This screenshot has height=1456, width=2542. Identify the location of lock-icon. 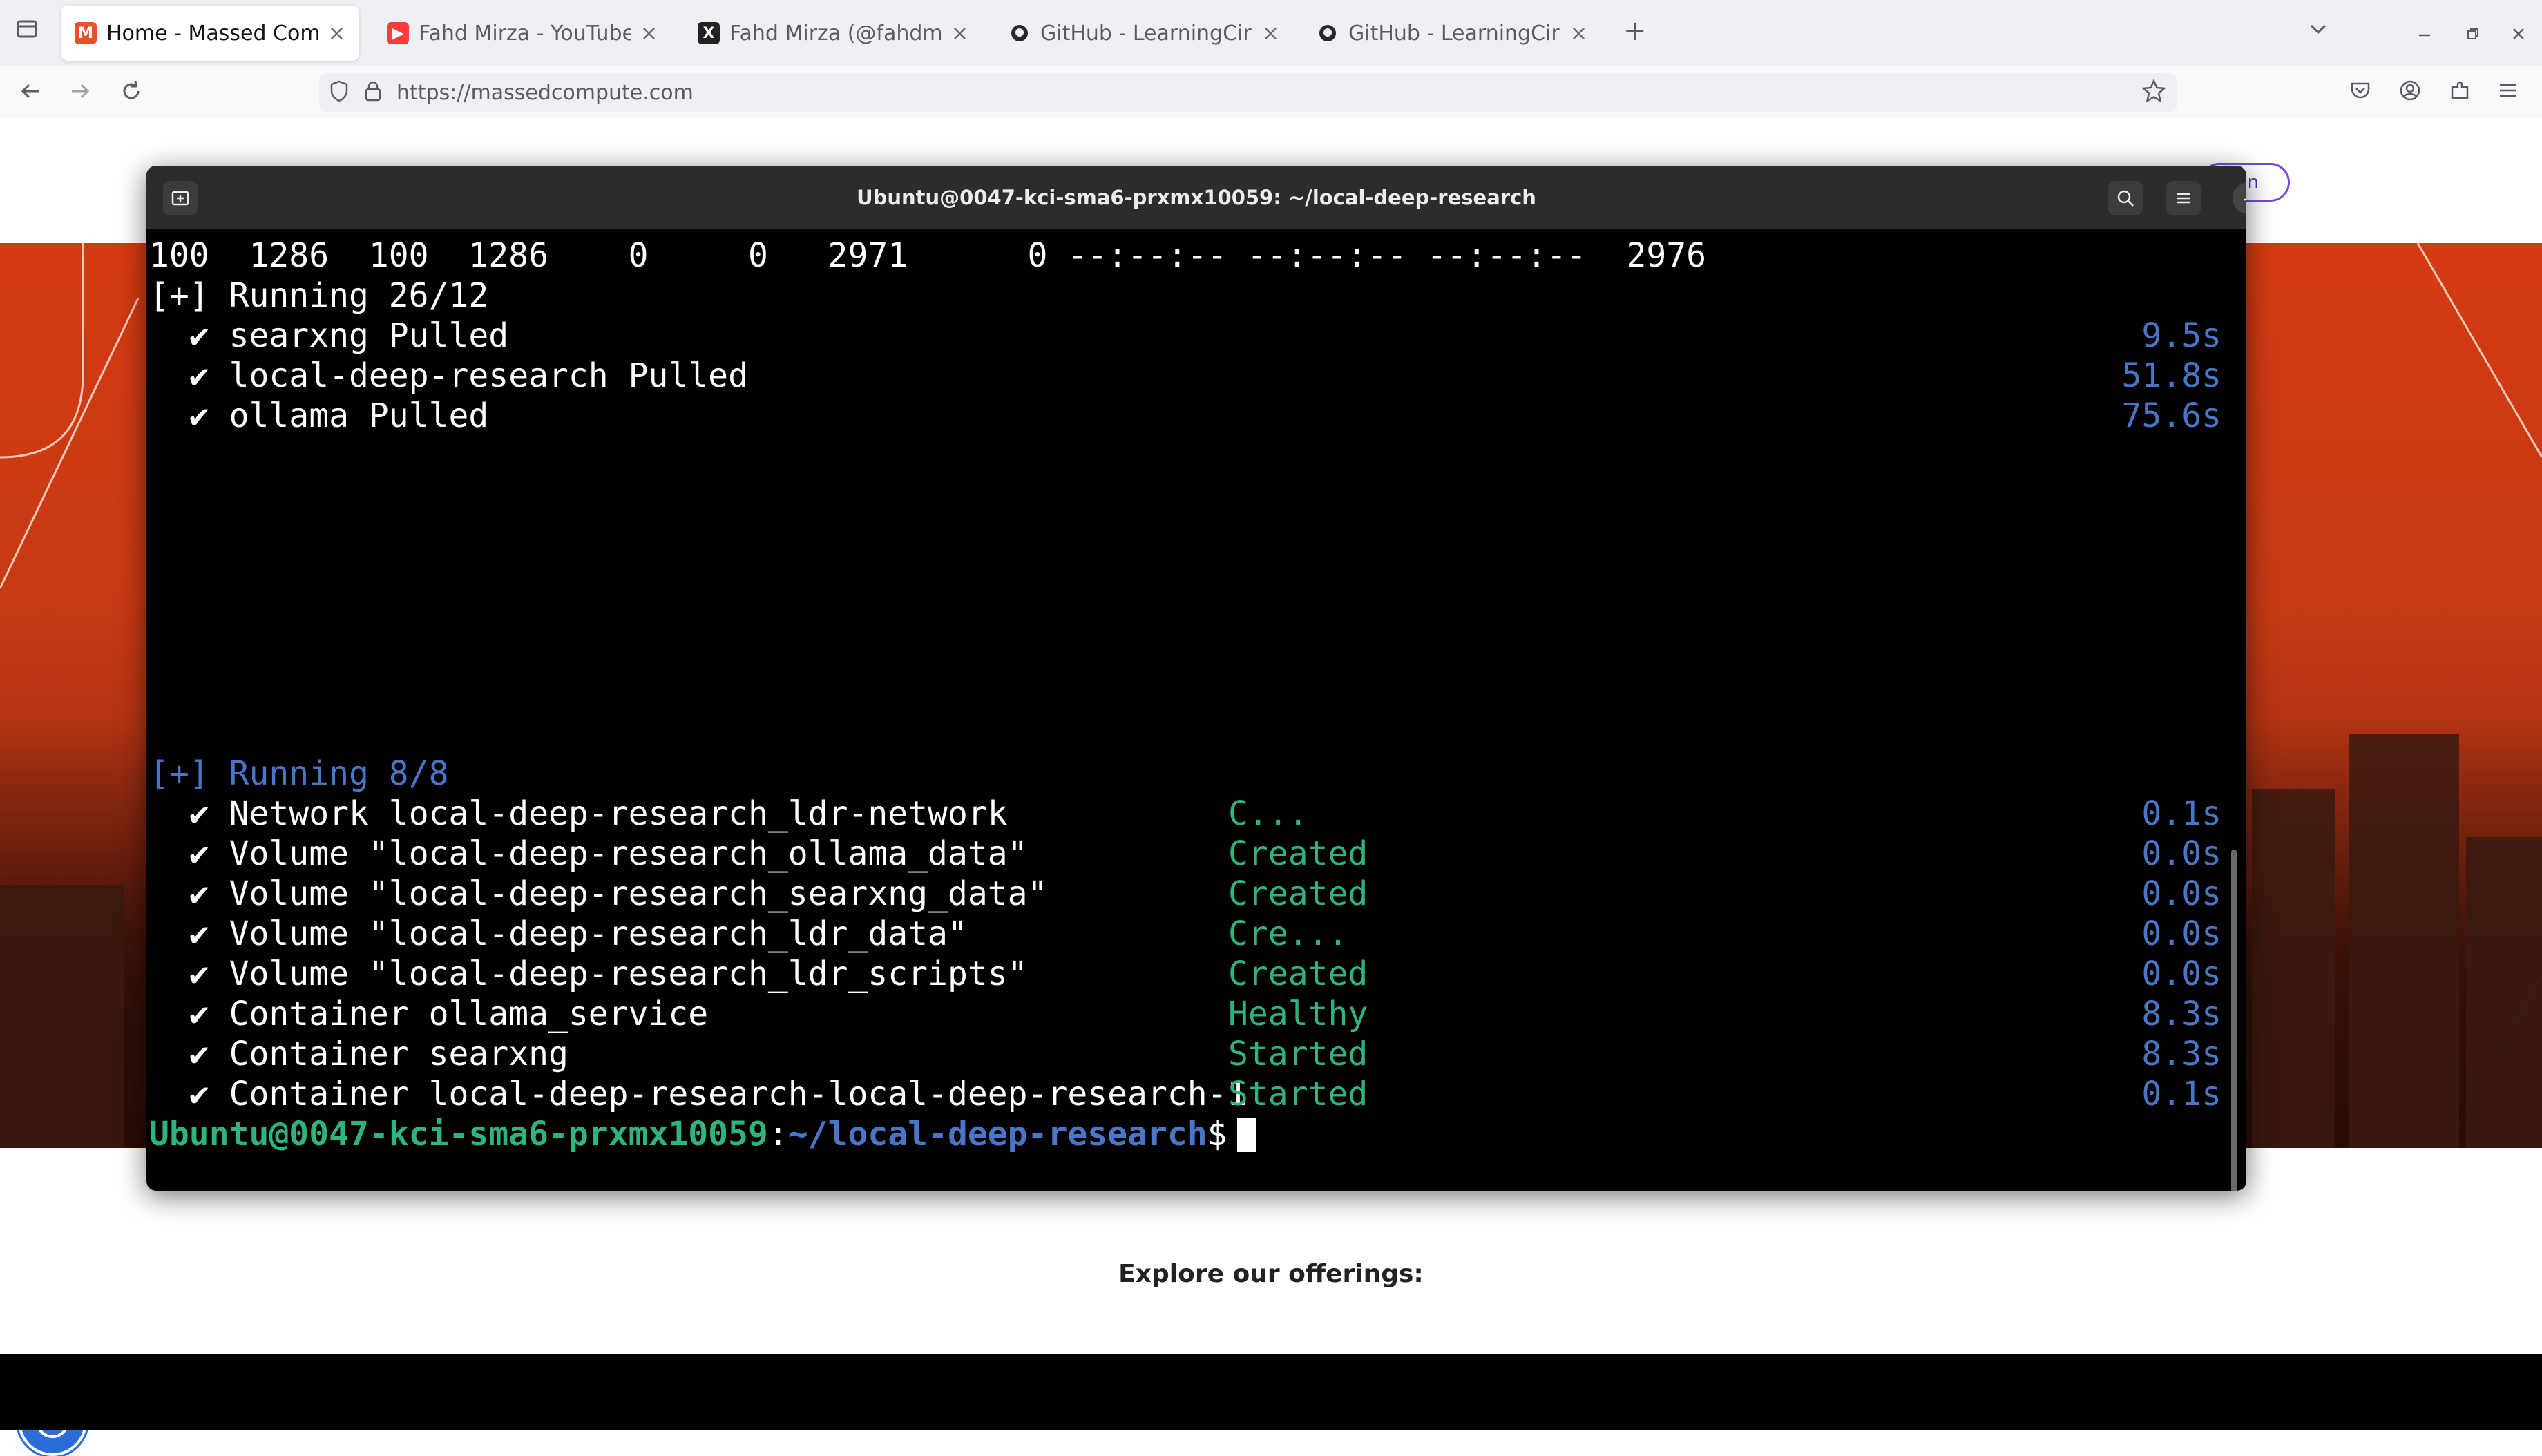
(373, 92).